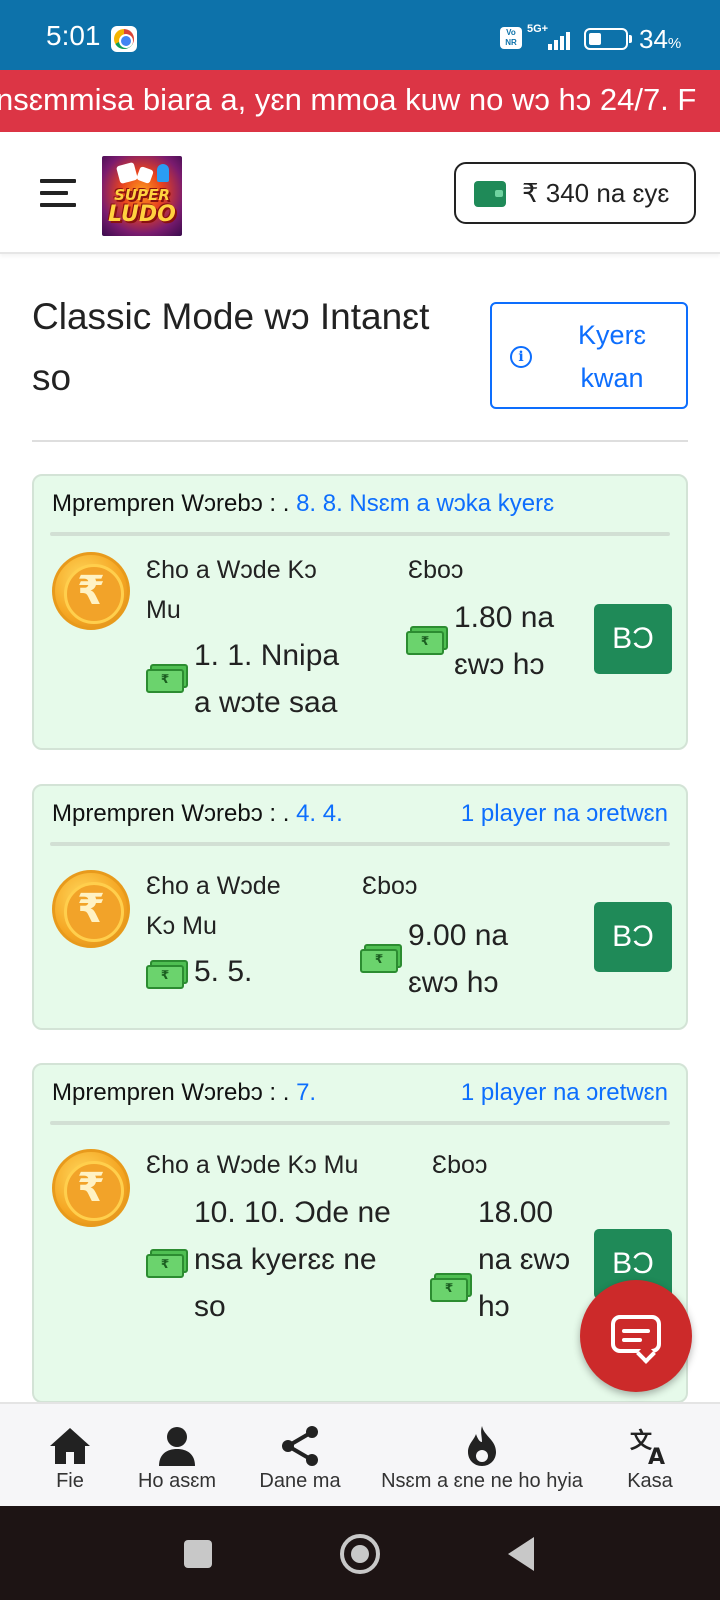  What do you see at coordinates (612, 356) in the screenshot?
I see `guide-button-label: Kyerɛ kwan` at bounding box center [612, 356].